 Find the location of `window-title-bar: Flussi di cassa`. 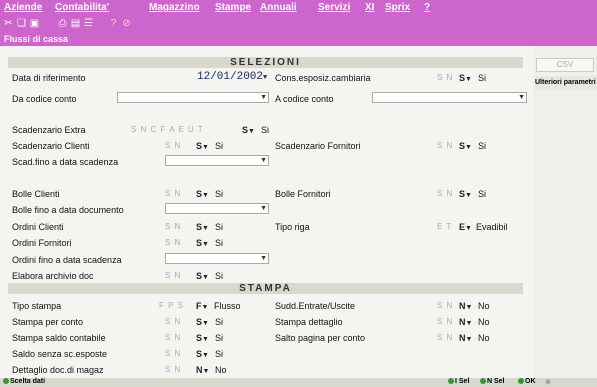

window-title-bar: Flussi di cassa is located at coordinates (298, 39).